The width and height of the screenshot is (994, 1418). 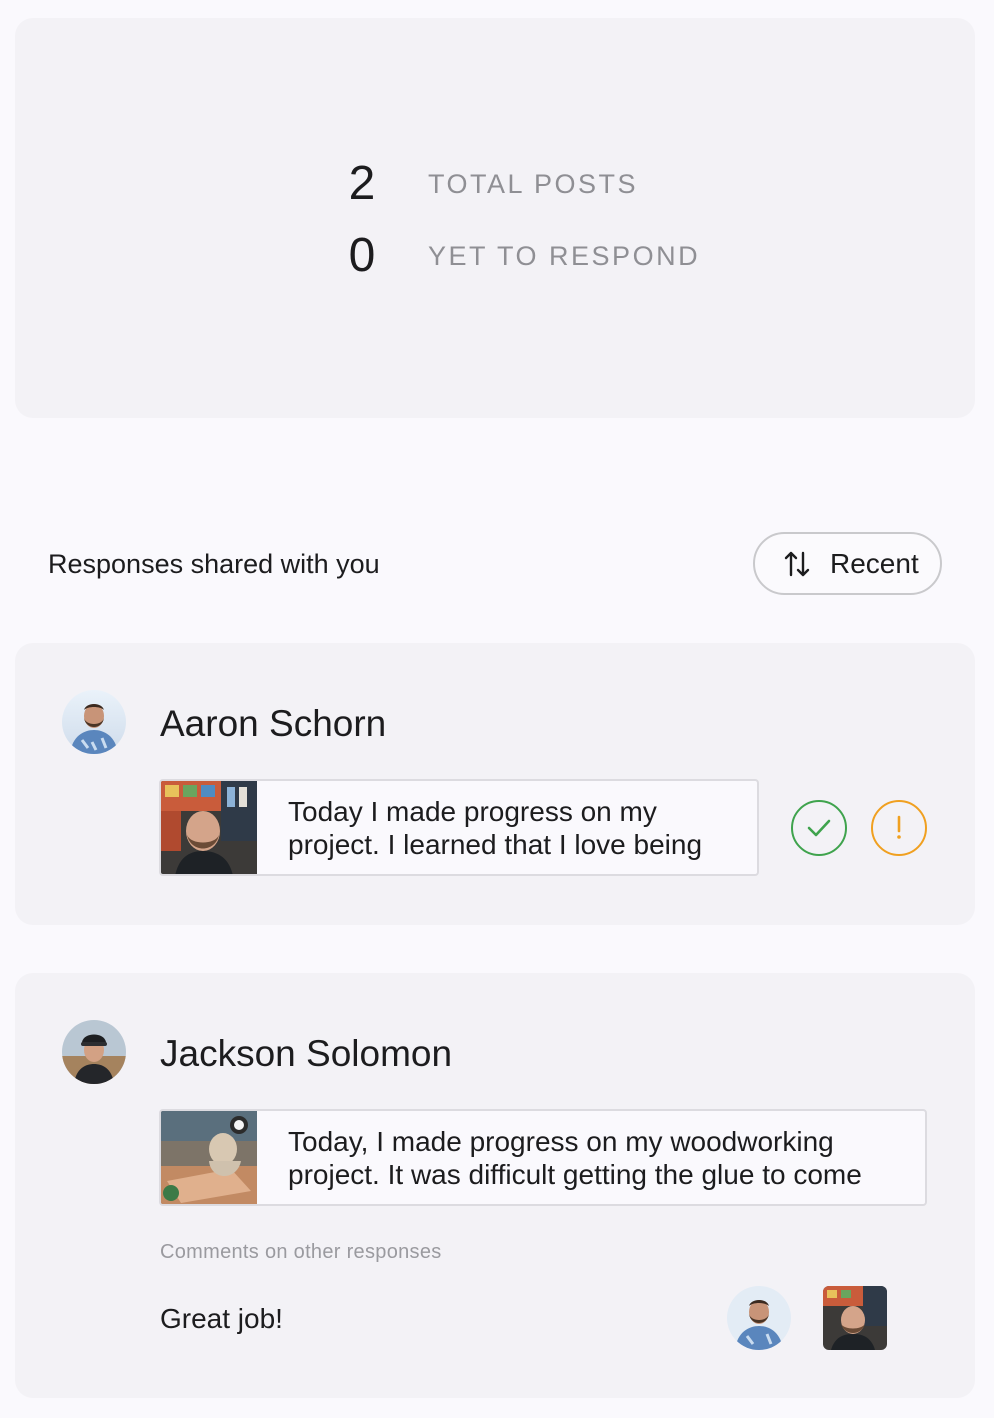 What do you see at coordinates (221, 1318) in the screenshot?
I see `comment-text: Great job!` at bounding box center [221, 1318].